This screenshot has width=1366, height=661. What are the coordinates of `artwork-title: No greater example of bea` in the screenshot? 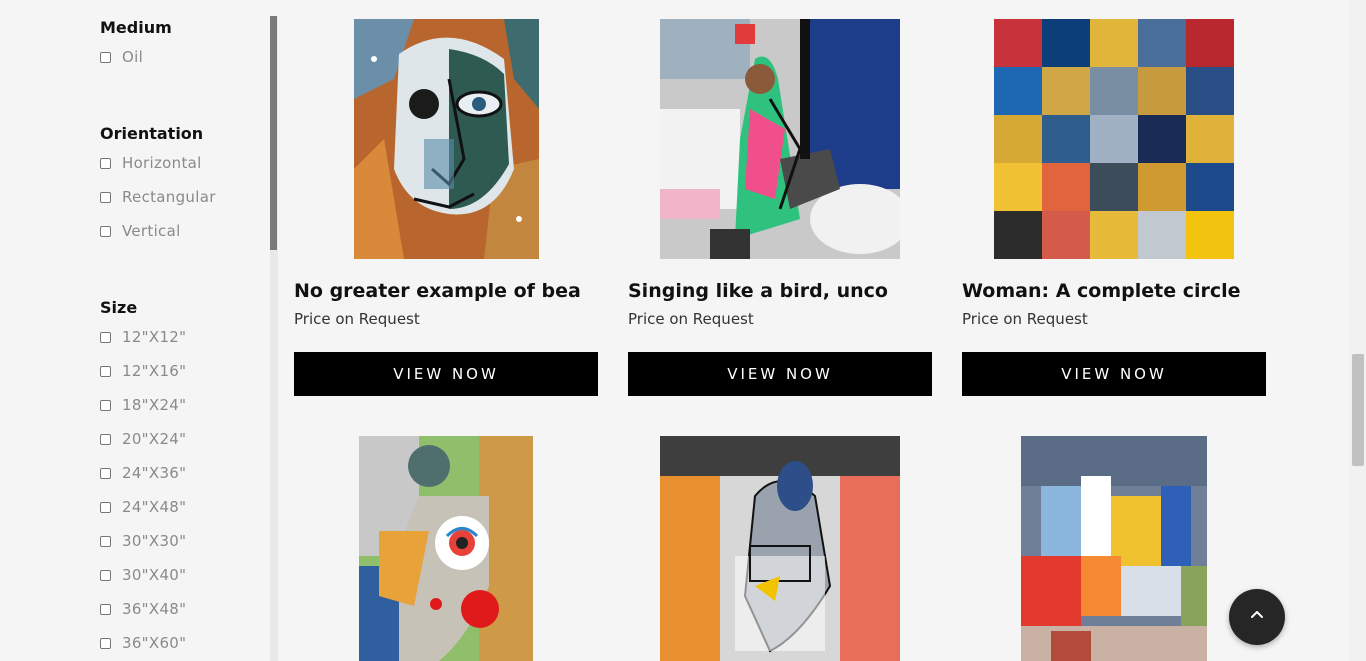 It's located at (437, 291).